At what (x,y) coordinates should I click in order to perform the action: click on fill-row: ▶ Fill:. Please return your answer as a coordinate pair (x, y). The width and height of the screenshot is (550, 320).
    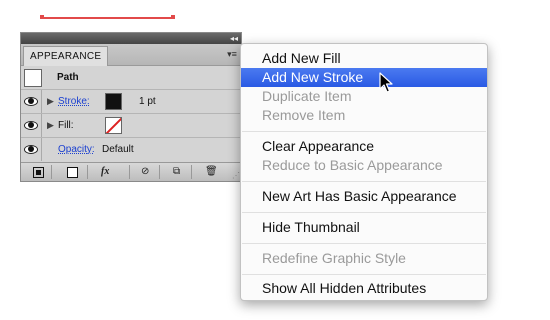
    Looking at the image, I should click on (131, 126).